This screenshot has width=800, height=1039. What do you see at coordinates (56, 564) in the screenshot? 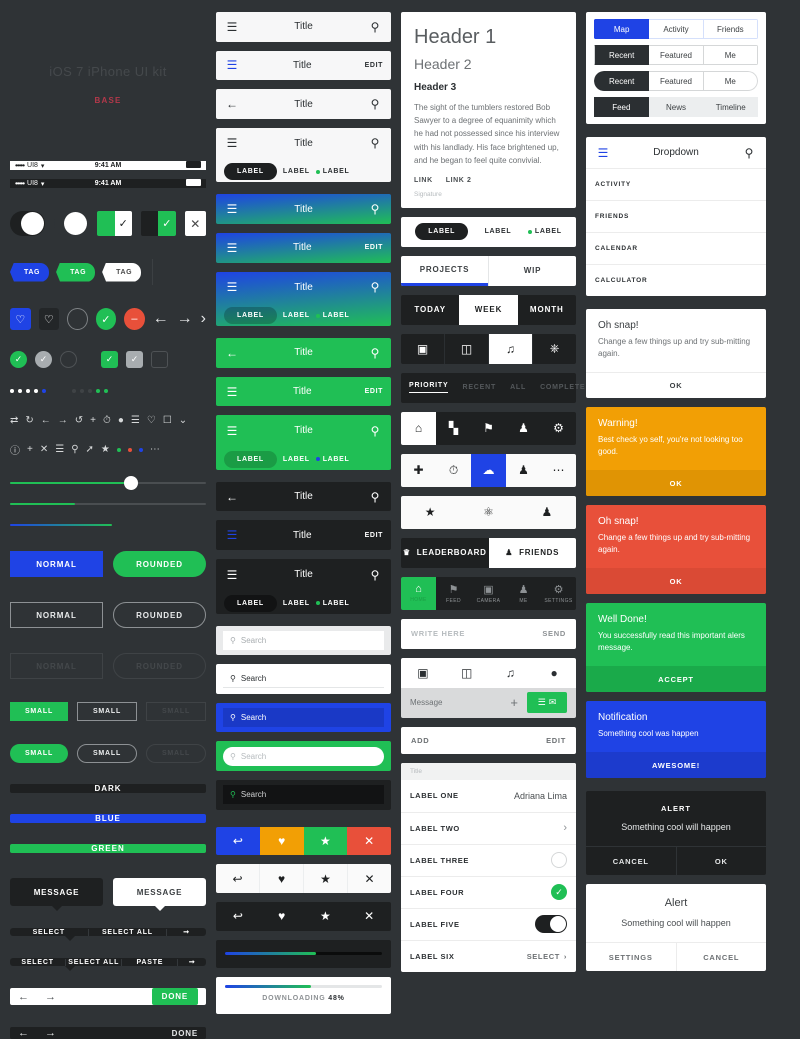
I see `normal-button: NORMAL` at bounding box center [56, 564].